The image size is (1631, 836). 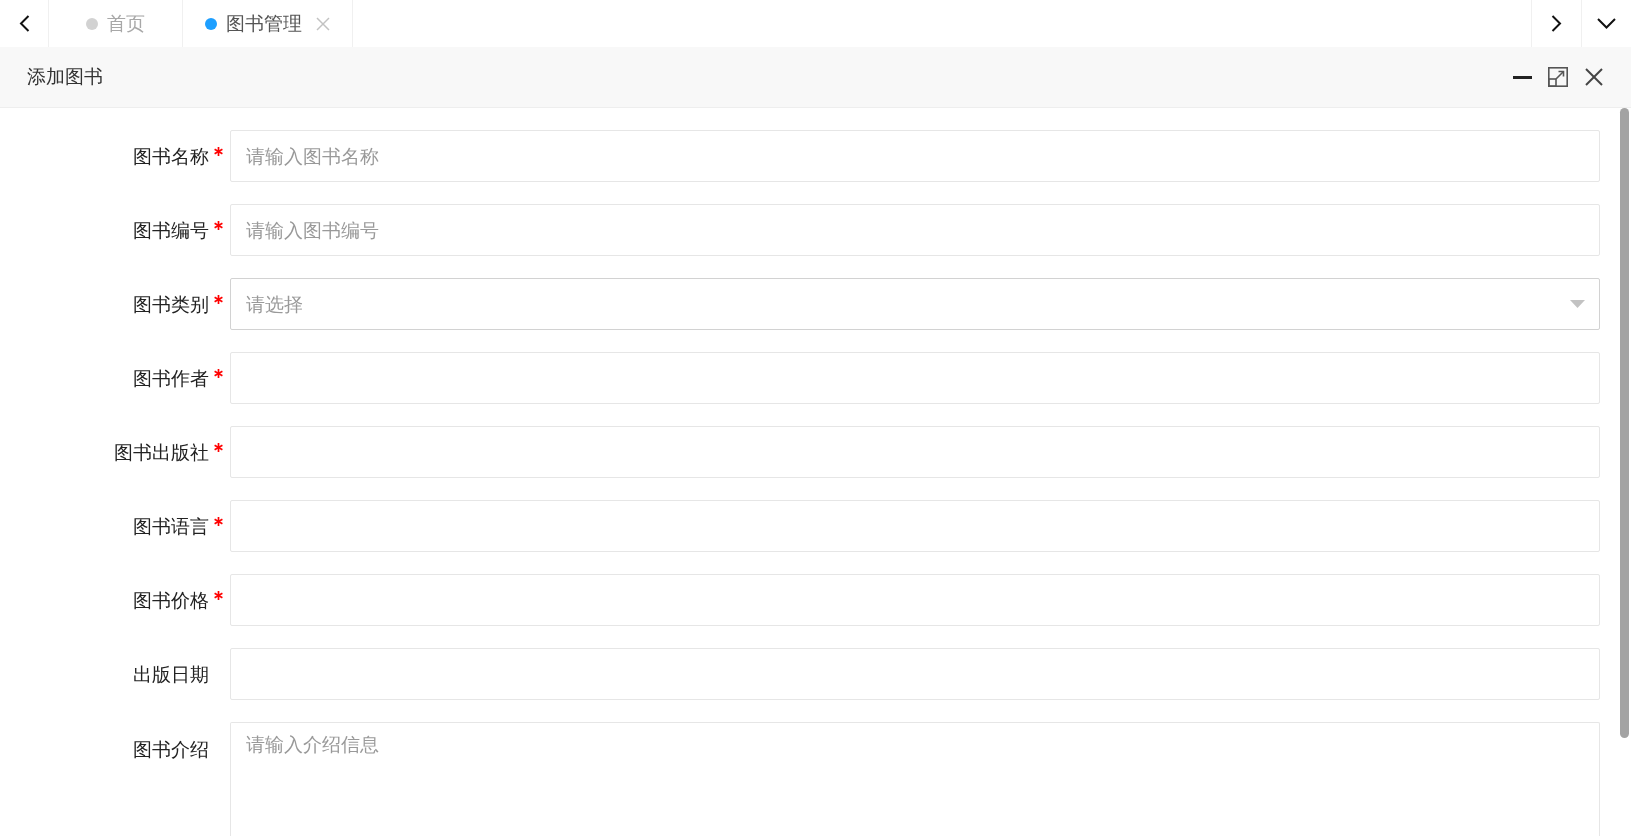 What do you see at coordinates (1556, 23) in the screenshot?
I see `chevron-right-icon` at bounding box center [1556, 23].